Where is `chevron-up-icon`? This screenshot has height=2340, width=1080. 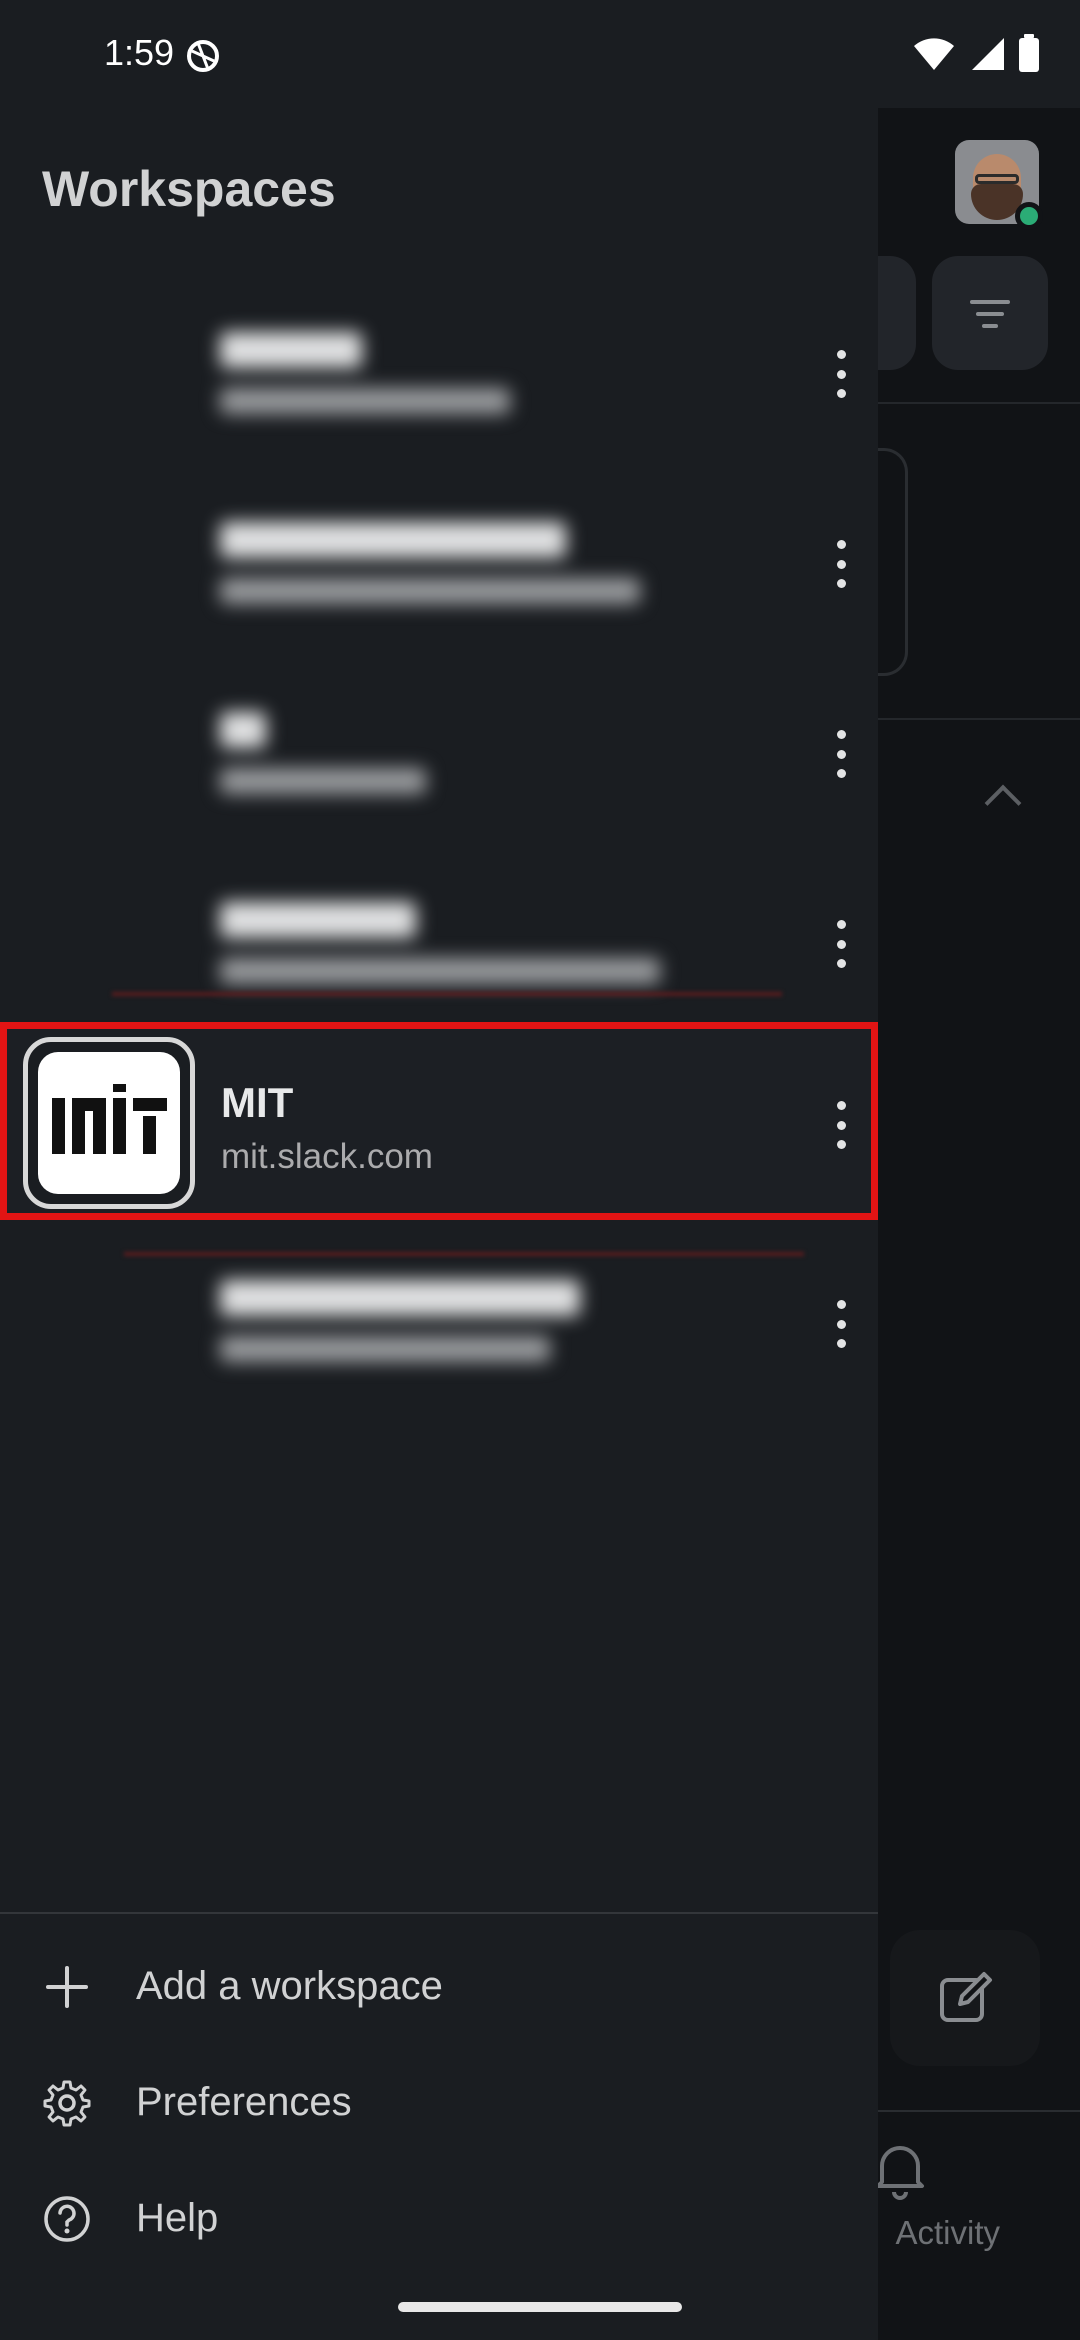
chevron-up-icon is located at coordinates (1003, 803).